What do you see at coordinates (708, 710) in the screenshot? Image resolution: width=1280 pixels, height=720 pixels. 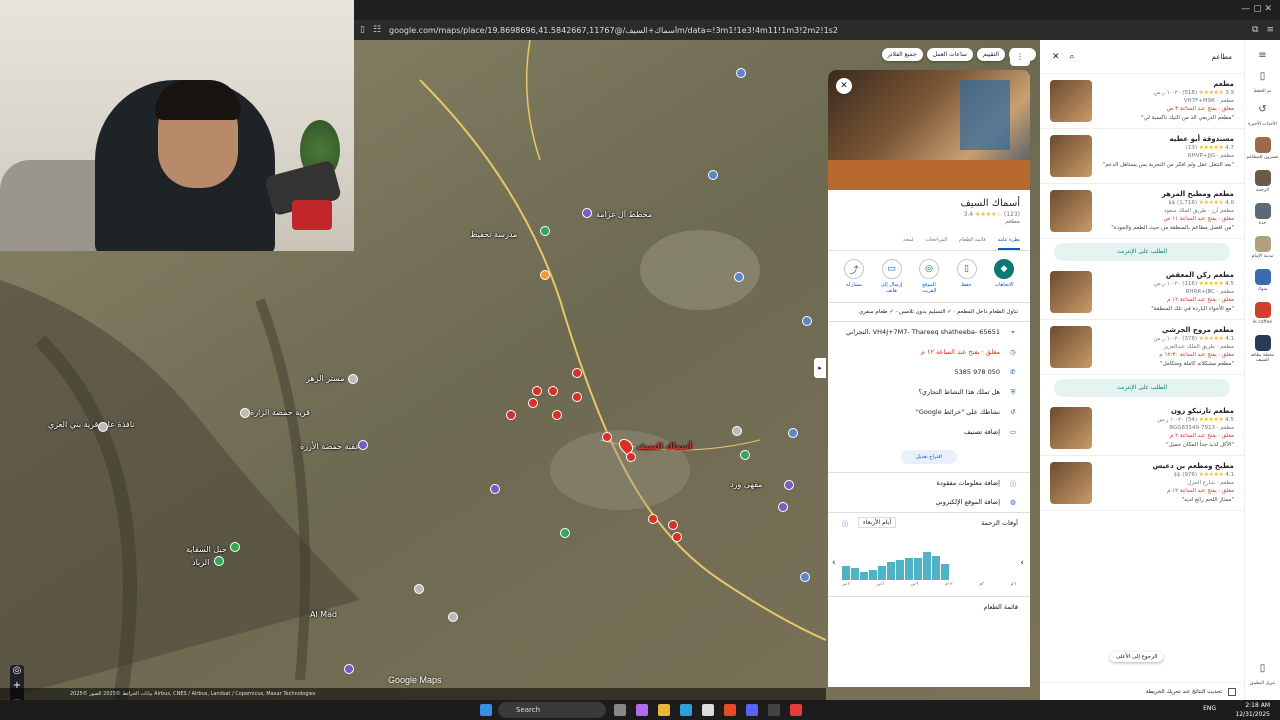 I see `store-icon` at bounding box center [708, 710].